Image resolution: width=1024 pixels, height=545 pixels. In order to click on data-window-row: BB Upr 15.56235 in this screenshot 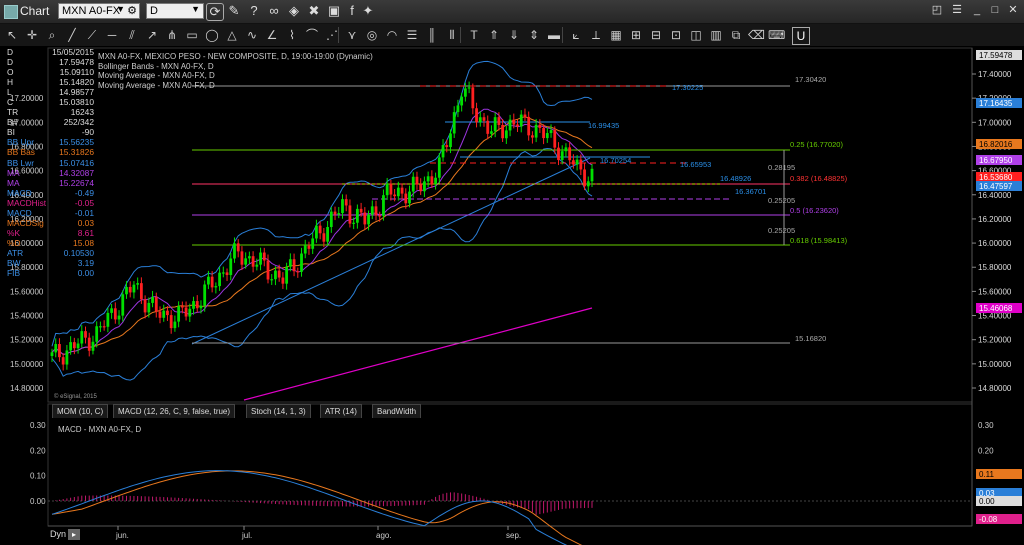, I will do `click(48, 142)`.